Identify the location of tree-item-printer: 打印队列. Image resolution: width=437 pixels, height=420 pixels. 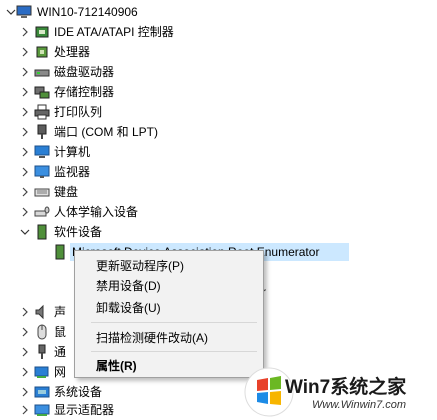
(218, 112).